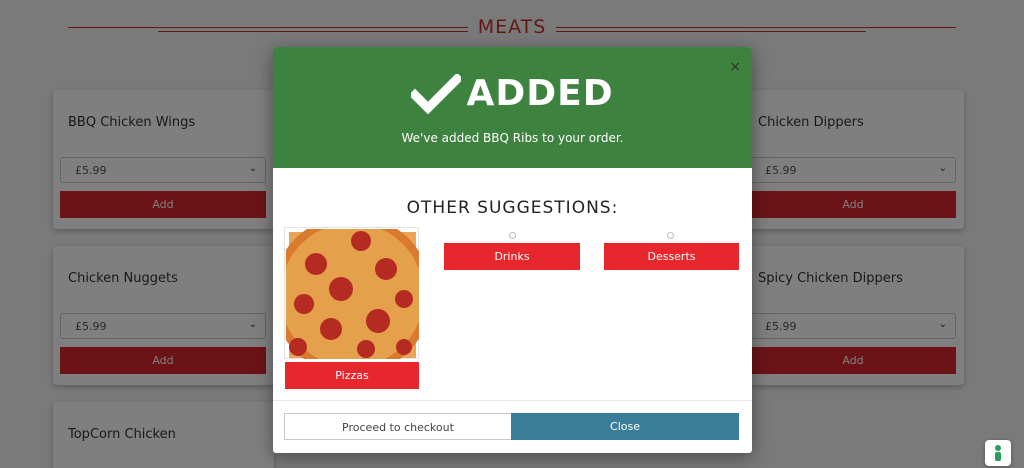 The image size is (1024, 468). Describe the element at coordinates (436, 93) in the screenshot. I see `checkmark-icon` at that location.